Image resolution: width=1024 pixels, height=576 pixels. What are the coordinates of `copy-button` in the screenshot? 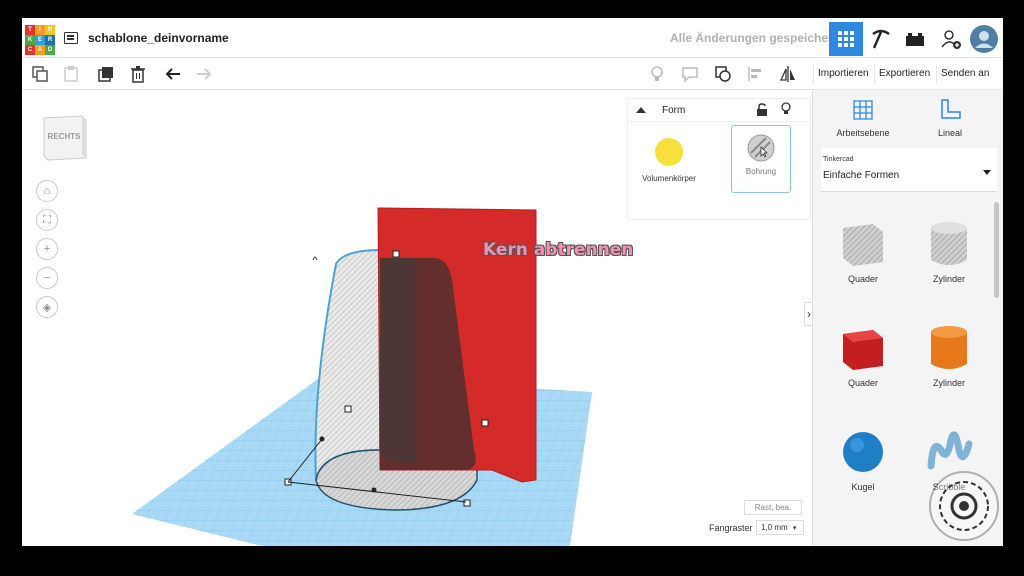 It's located at (40, 74).